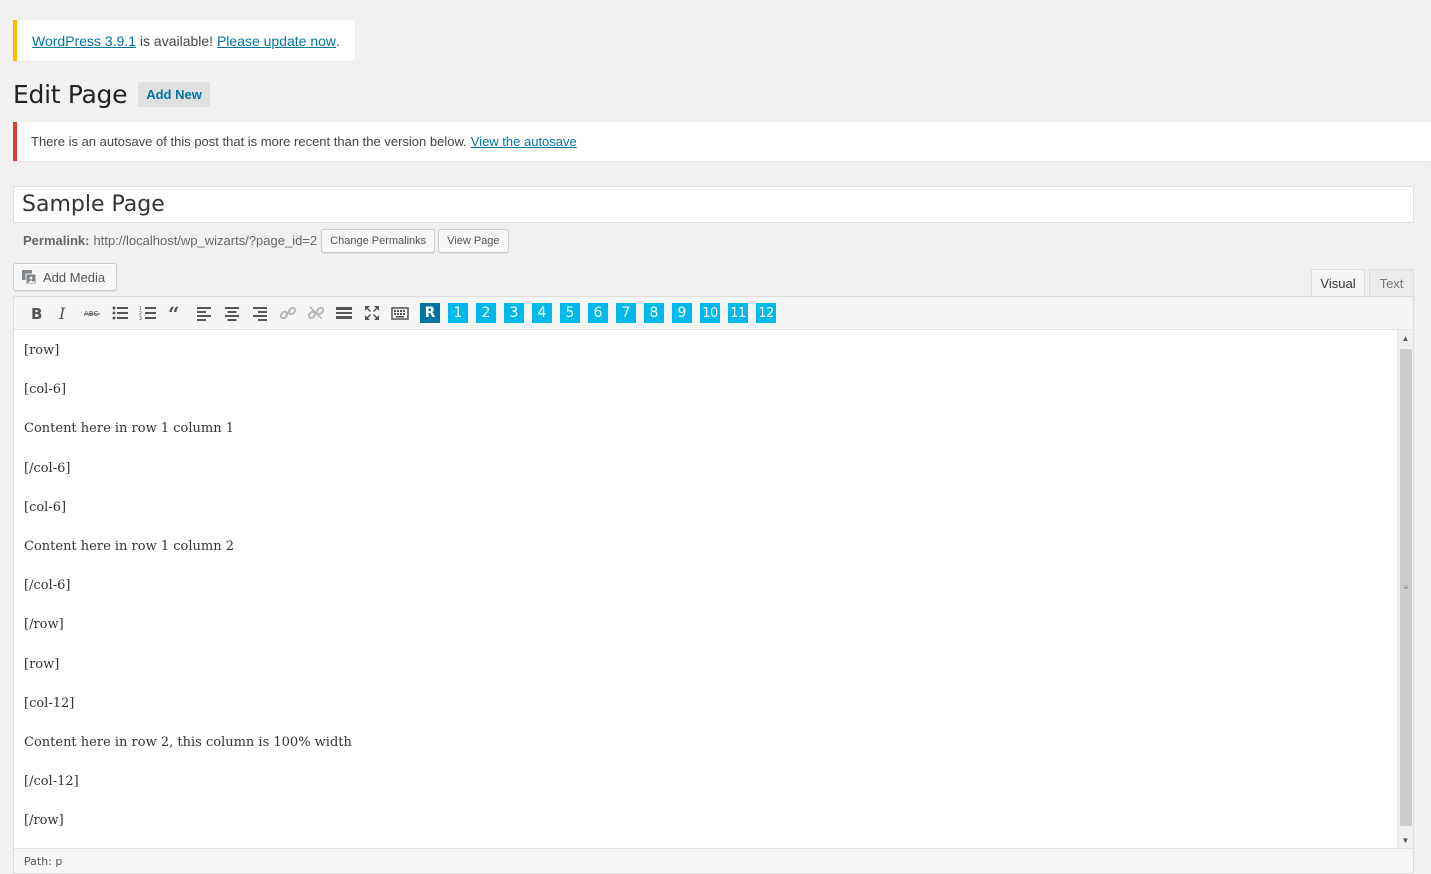 This screenshot has width=1431, height=874. I want to click on svg-text: I, so click(62, 313).